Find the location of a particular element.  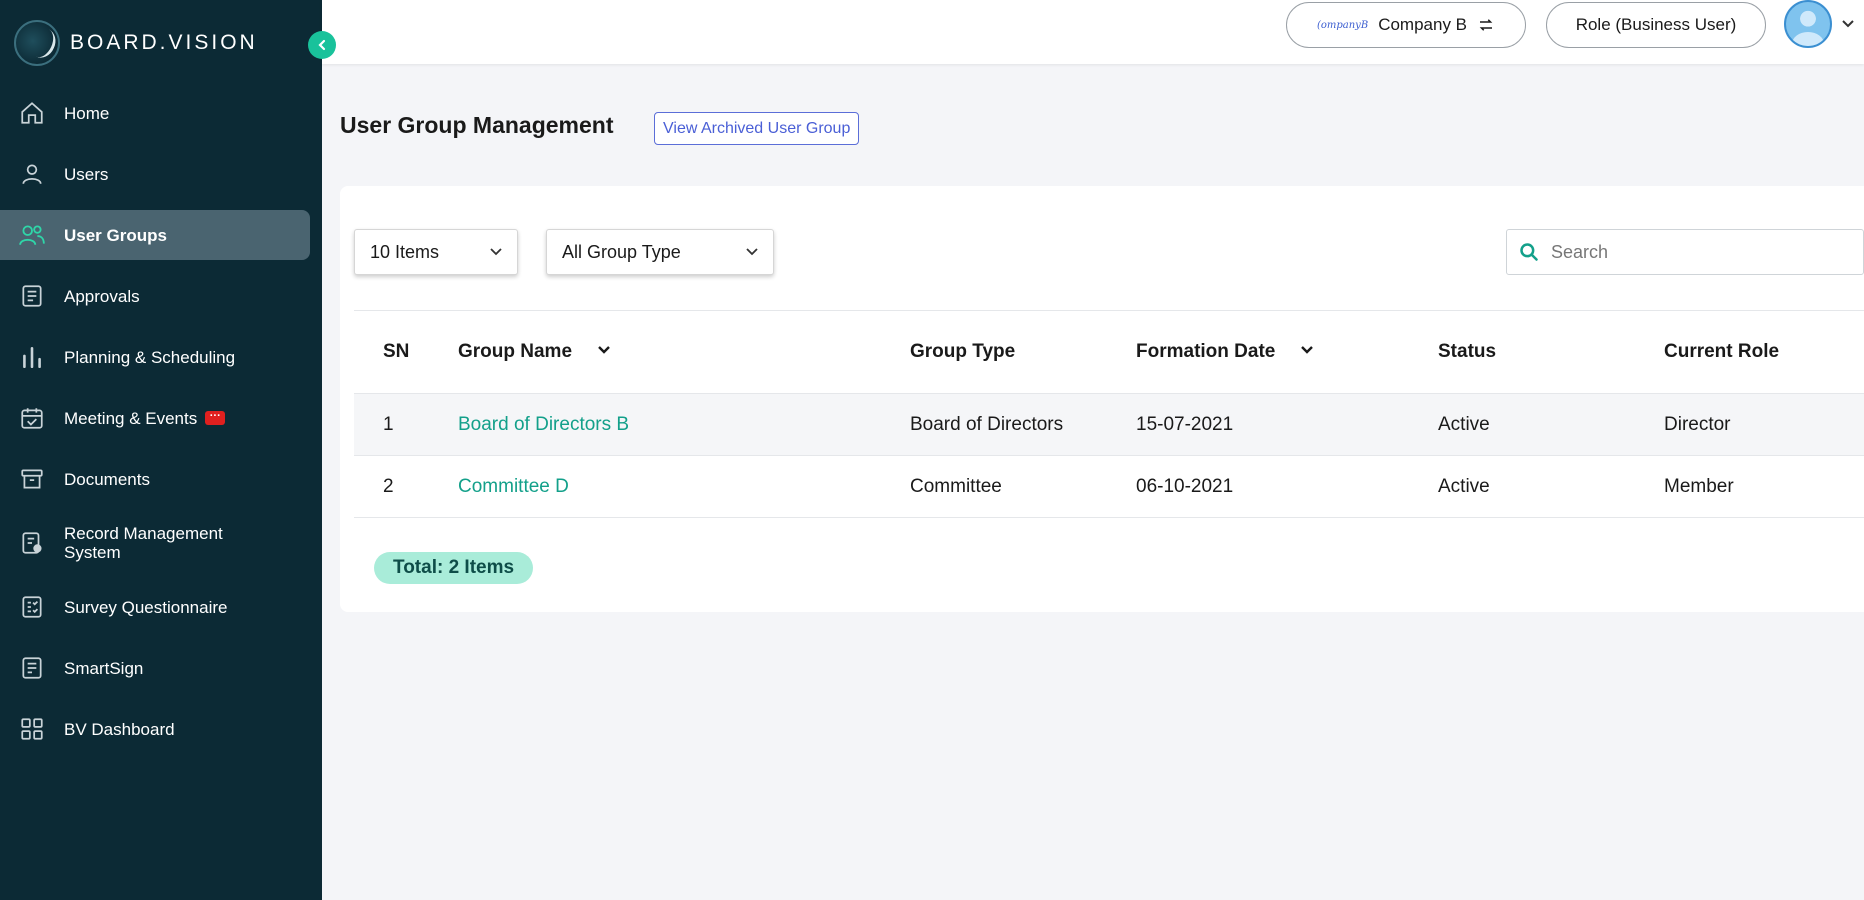

column-header-current-role: Current Role is located at coordinates (1722, 351).